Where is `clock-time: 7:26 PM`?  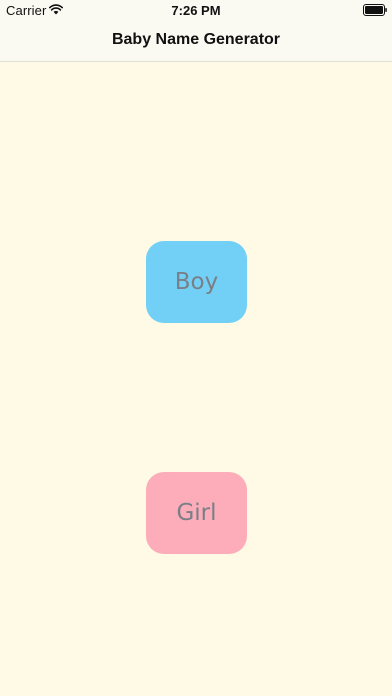
clock-time: 7:26 PM is located at coordinates (196, 10).